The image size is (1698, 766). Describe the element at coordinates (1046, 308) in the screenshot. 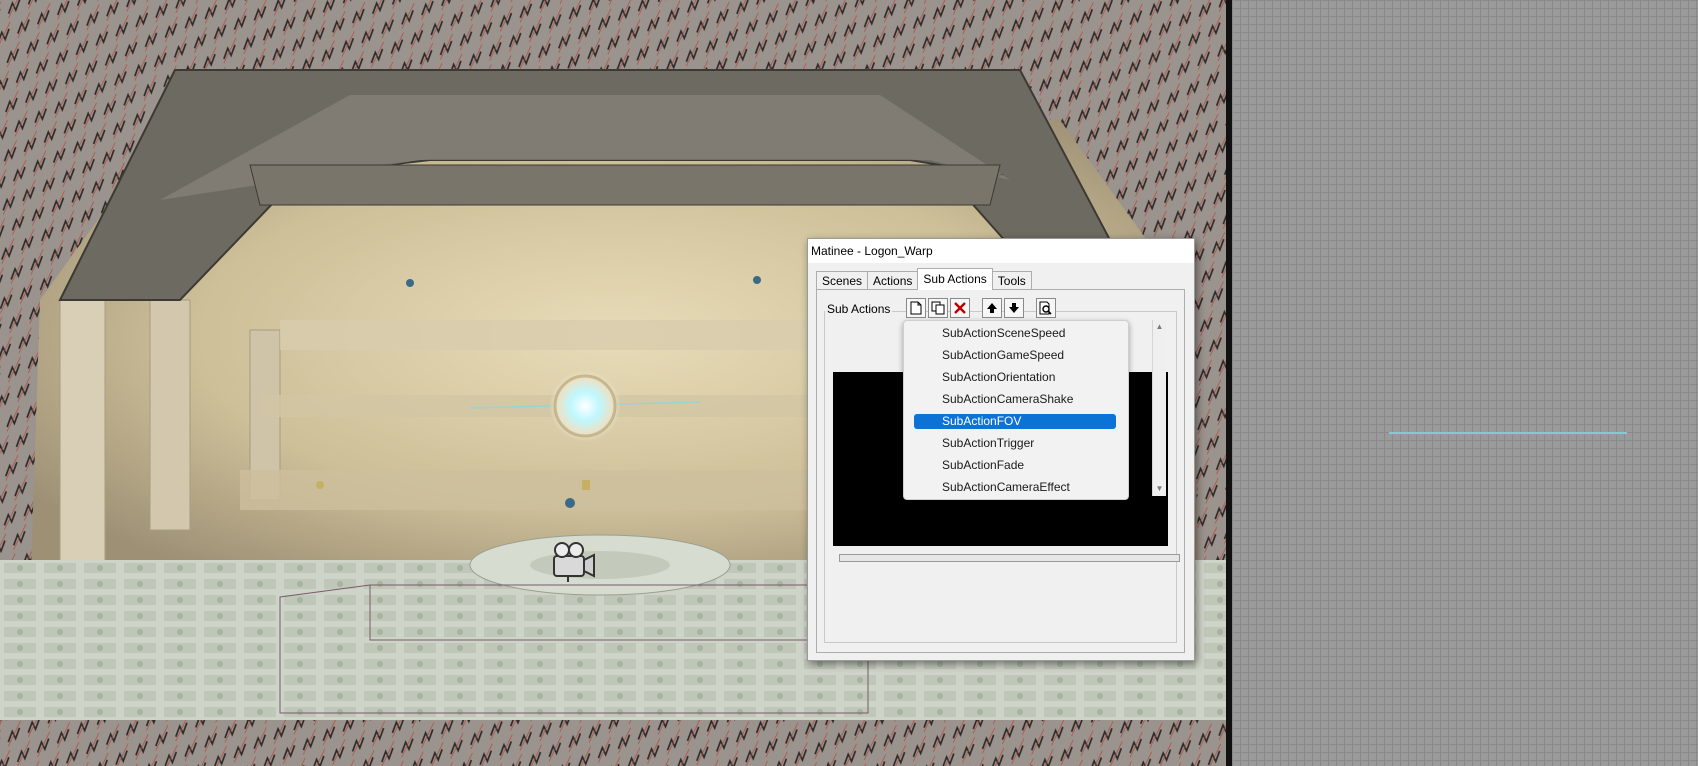

I see `magnifier-document-icon` at that location.